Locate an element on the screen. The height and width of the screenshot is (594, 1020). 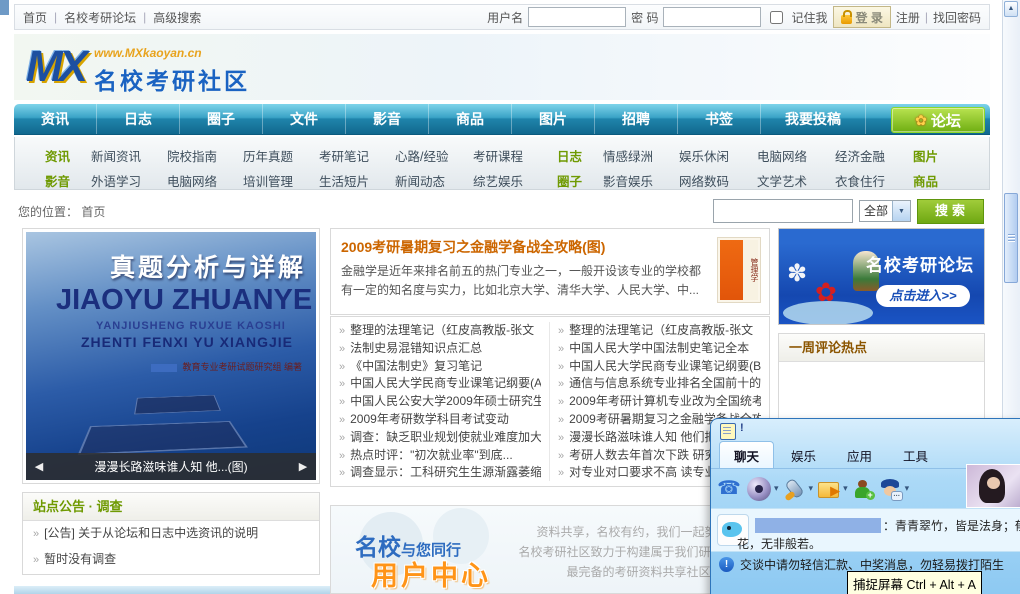
remember-me-checkbox is located at coordinates (777, 17).